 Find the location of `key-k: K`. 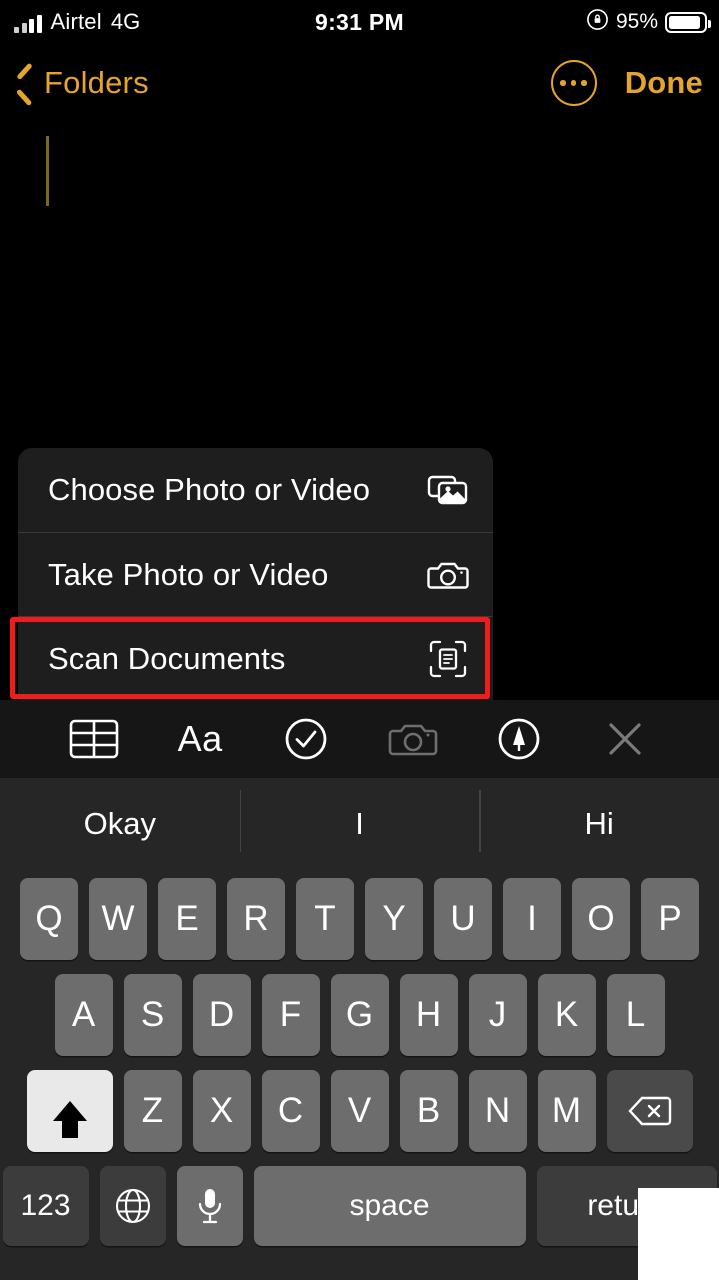

key-k: K is located at coordinates (566, 1015).